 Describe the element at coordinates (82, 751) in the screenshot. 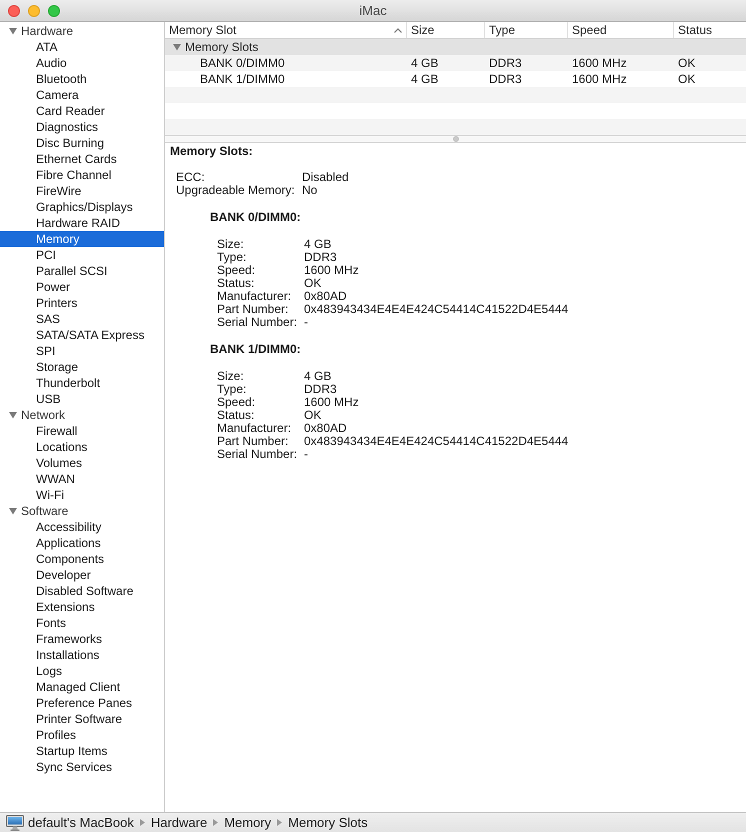

I see `sidebar-item: Startup Items` at that location.